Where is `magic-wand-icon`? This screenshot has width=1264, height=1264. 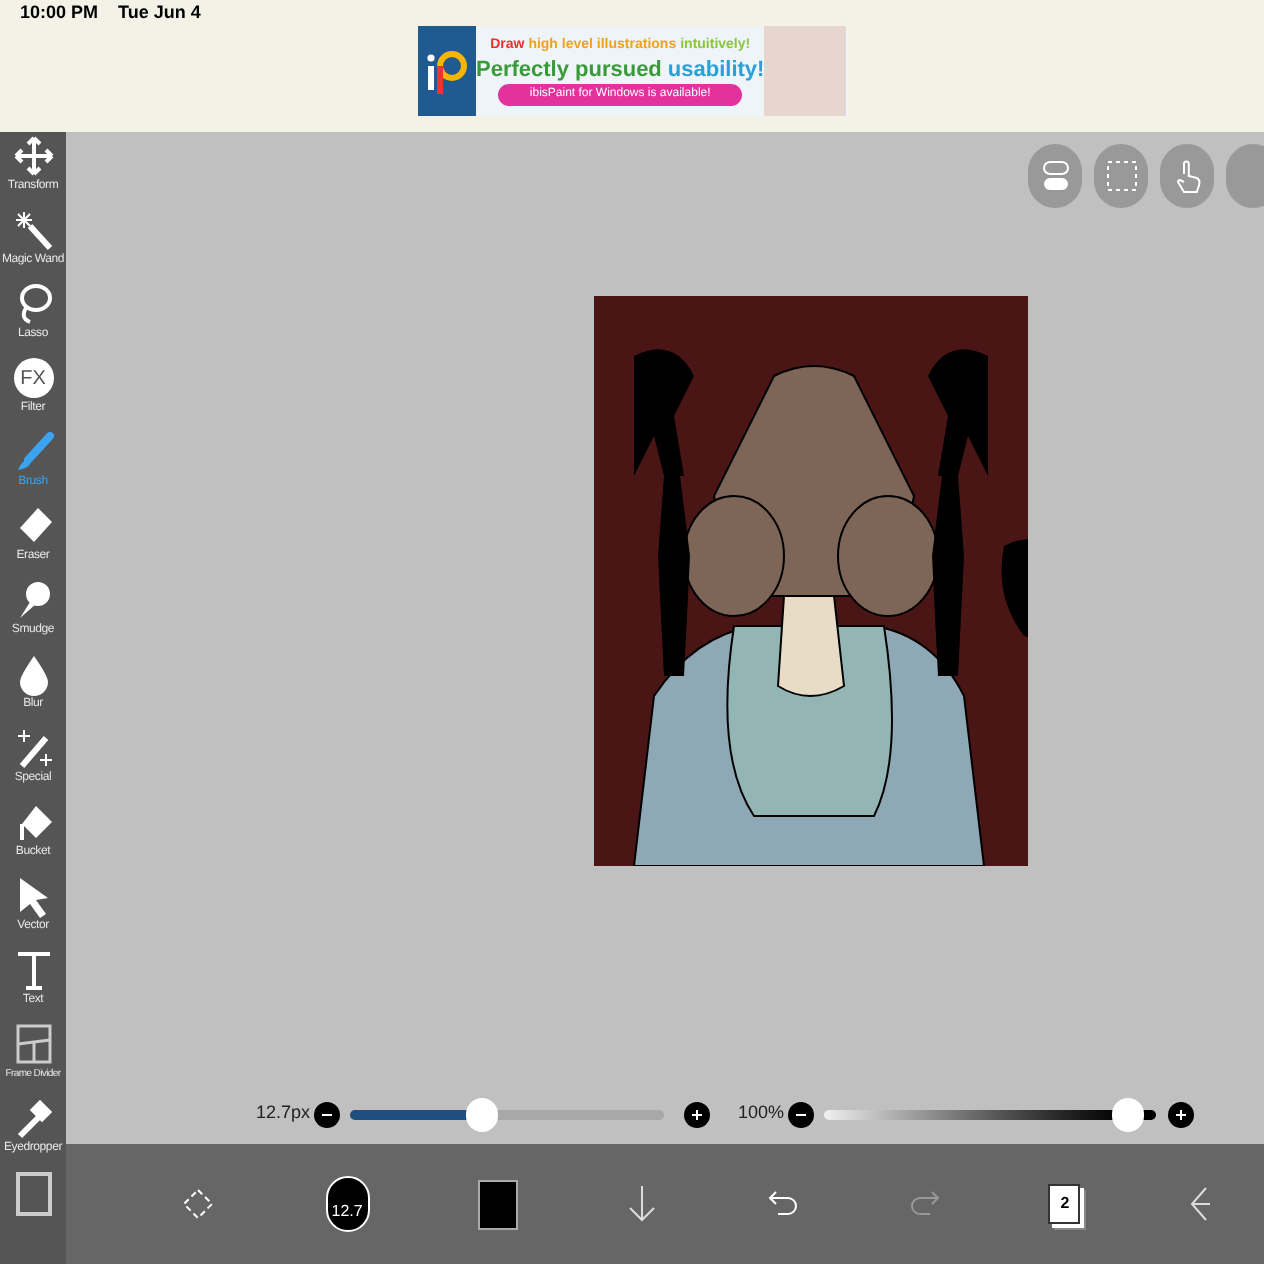
magic-wand-icon is located at coordinates (33, 230).